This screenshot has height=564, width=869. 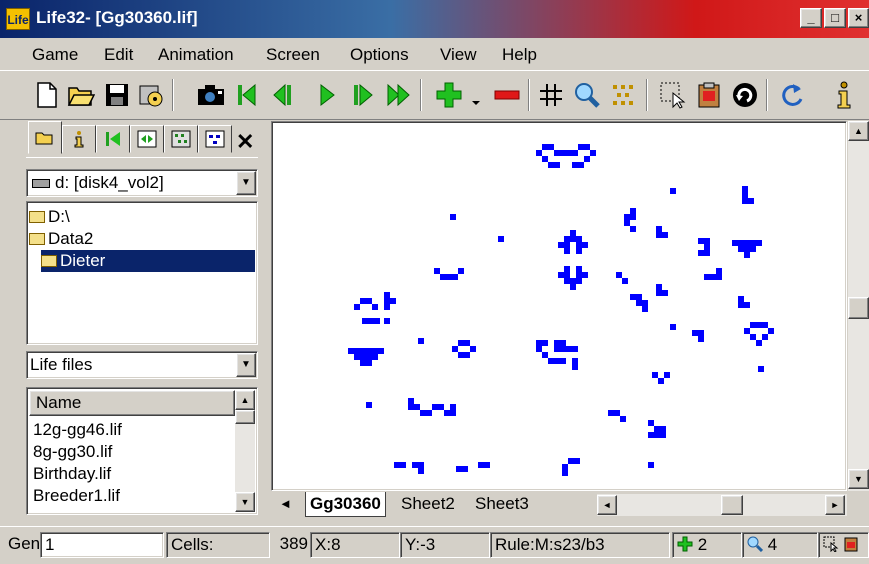 I want to click on step-back-icon, so click(x=283, y=95).